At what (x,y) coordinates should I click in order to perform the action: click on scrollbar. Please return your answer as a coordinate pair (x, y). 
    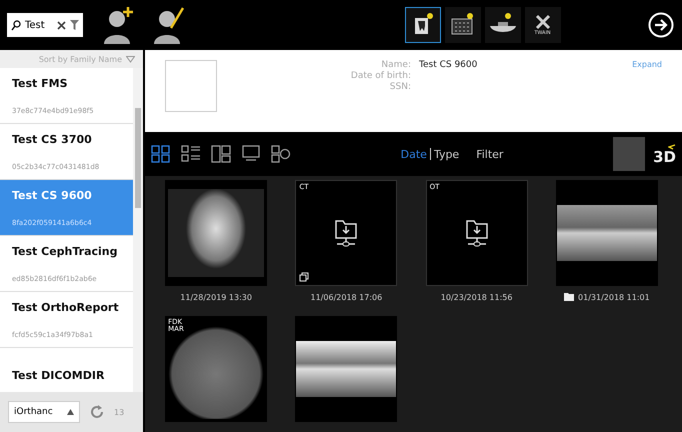
    Looking at the image, I should click on (138, 230).